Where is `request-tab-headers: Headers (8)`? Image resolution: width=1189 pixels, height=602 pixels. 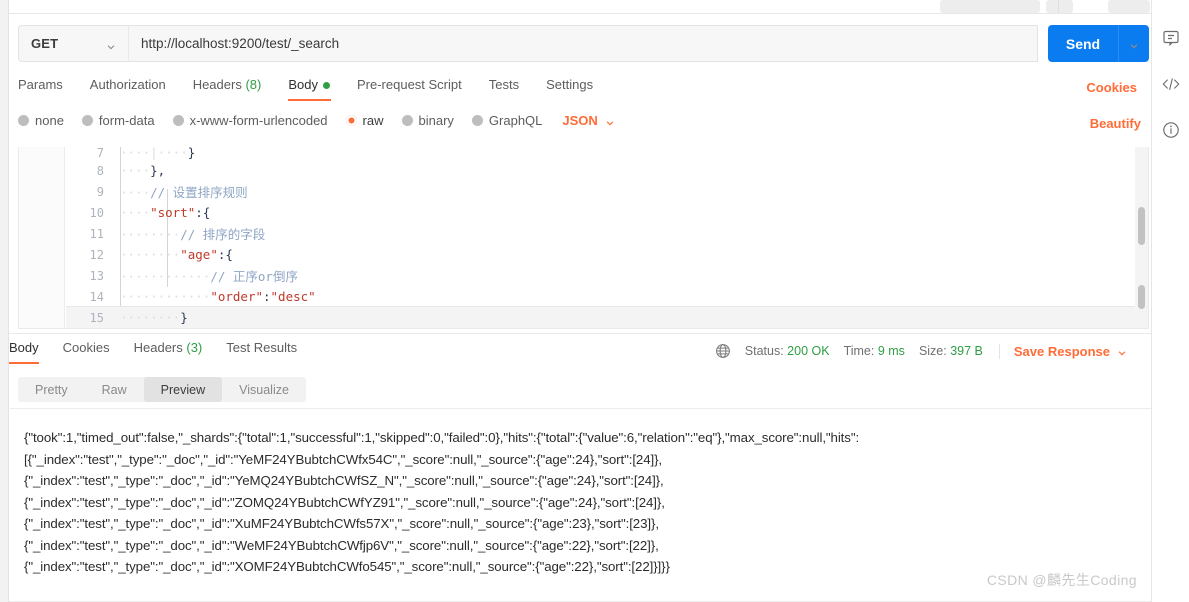 request-tab-headers: Headers (8) is located at coordinates (234, 89).